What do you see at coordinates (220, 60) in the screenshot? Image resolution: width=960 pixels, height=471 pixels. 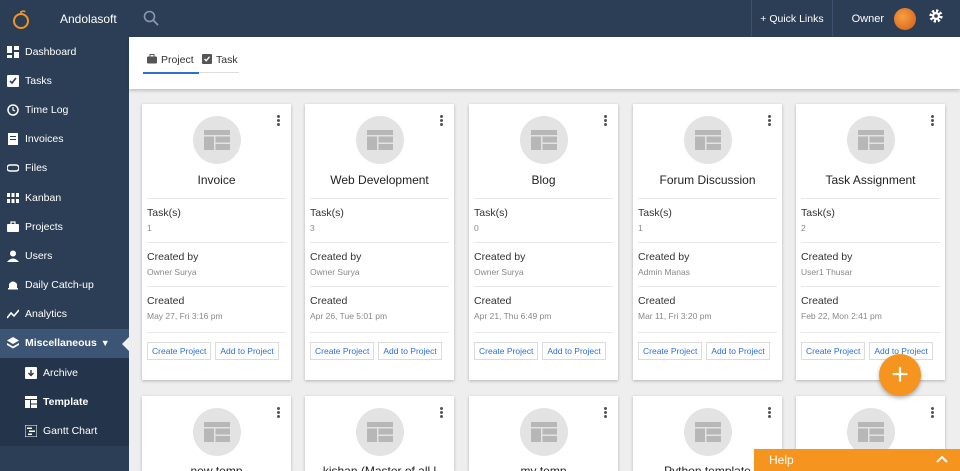 I see `tab-task: Task` at bounding box center [220, 60].